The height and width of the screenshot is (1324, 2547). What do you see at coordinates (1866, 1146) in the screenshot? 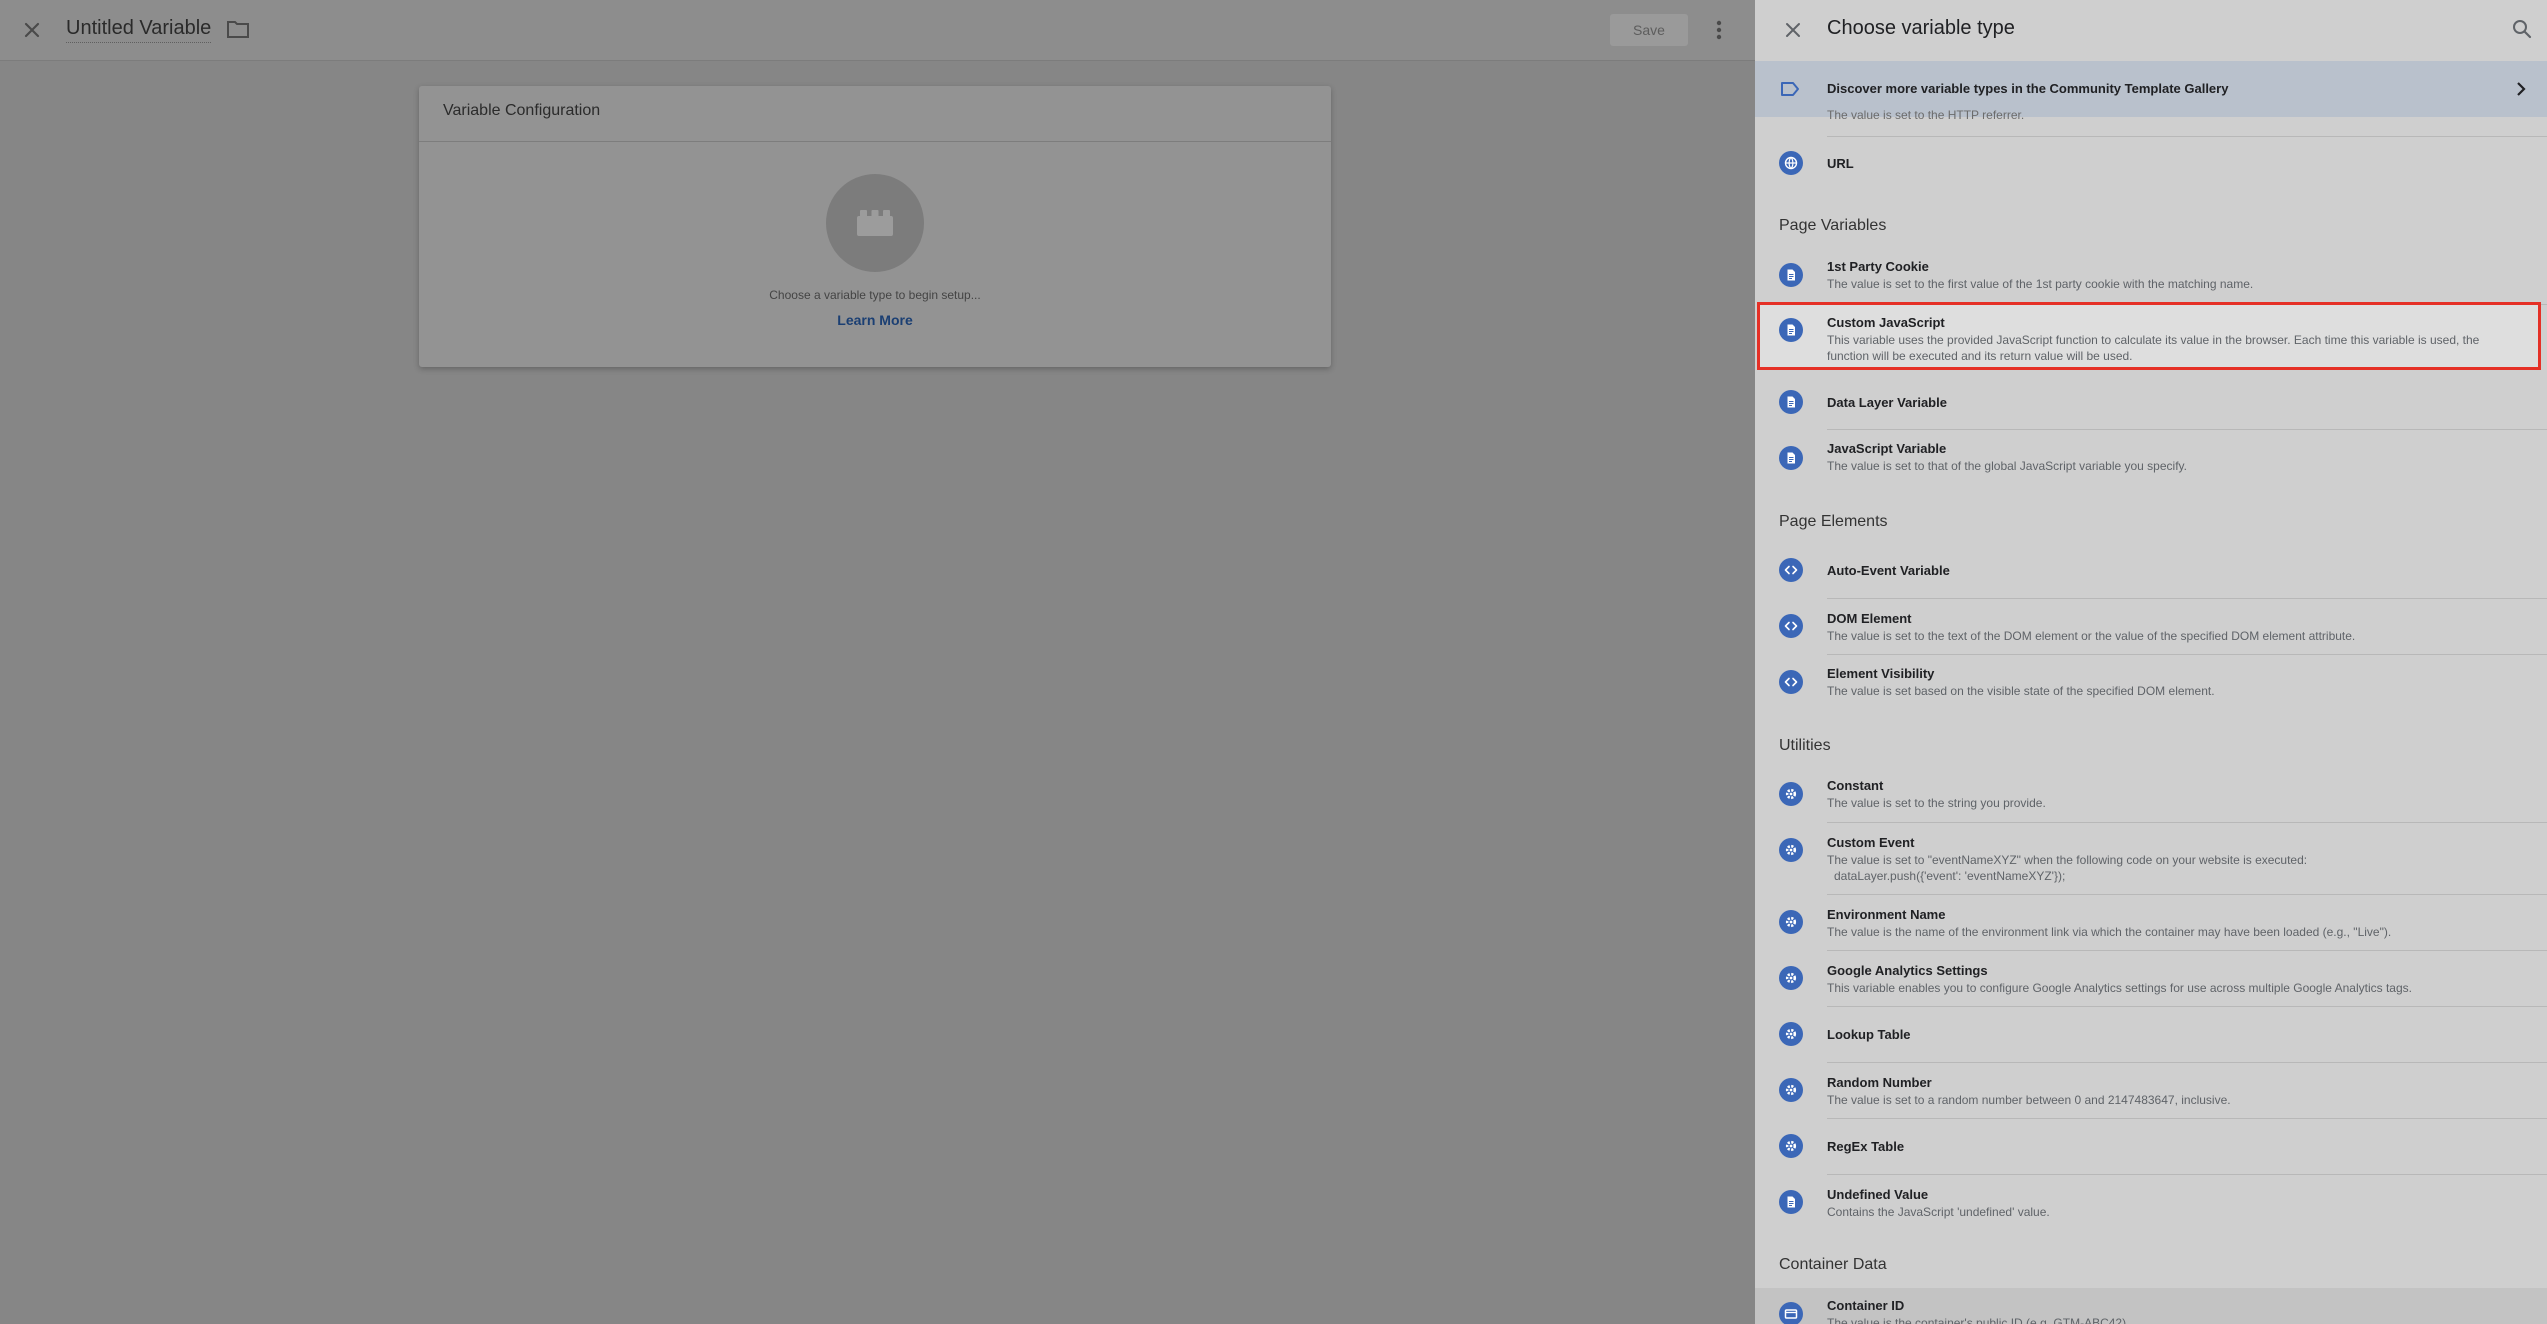
I see `variable-type-name: RegEx Table` at bounding box center [1866, 1146].